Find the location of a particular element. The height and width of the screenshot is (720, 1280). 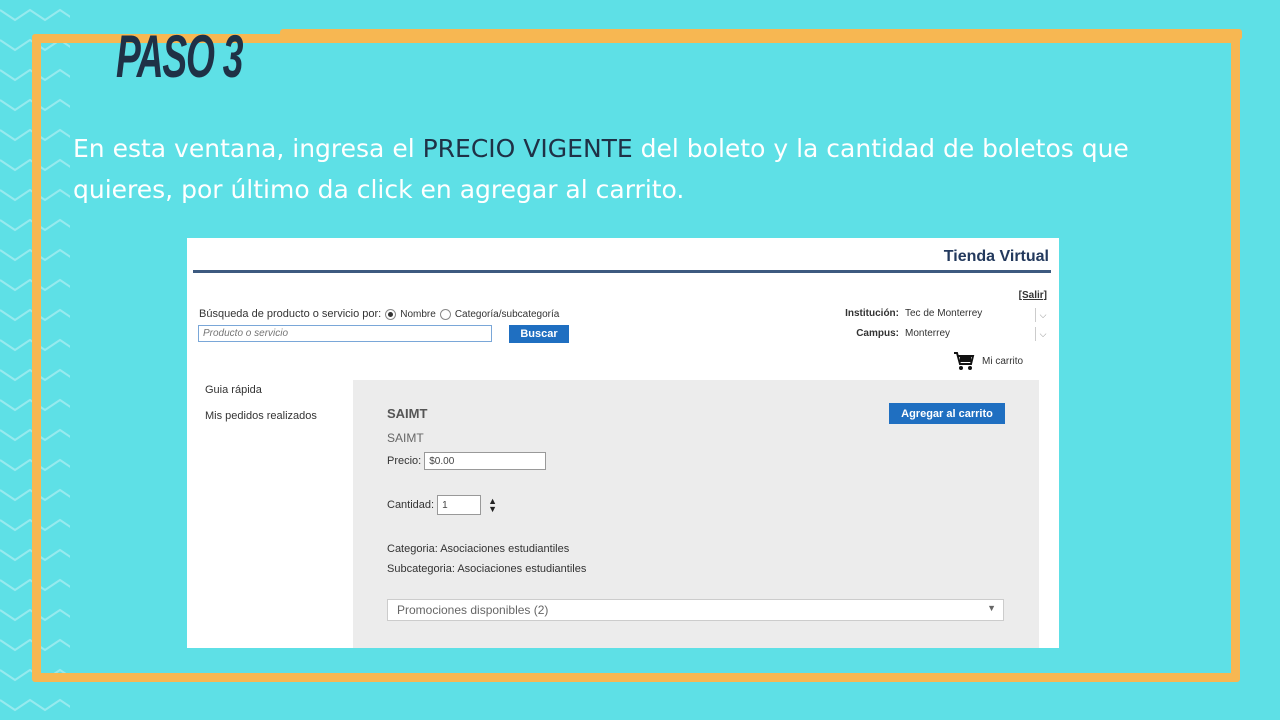

campus-label: Campus: is located at coordinates (877, 333).